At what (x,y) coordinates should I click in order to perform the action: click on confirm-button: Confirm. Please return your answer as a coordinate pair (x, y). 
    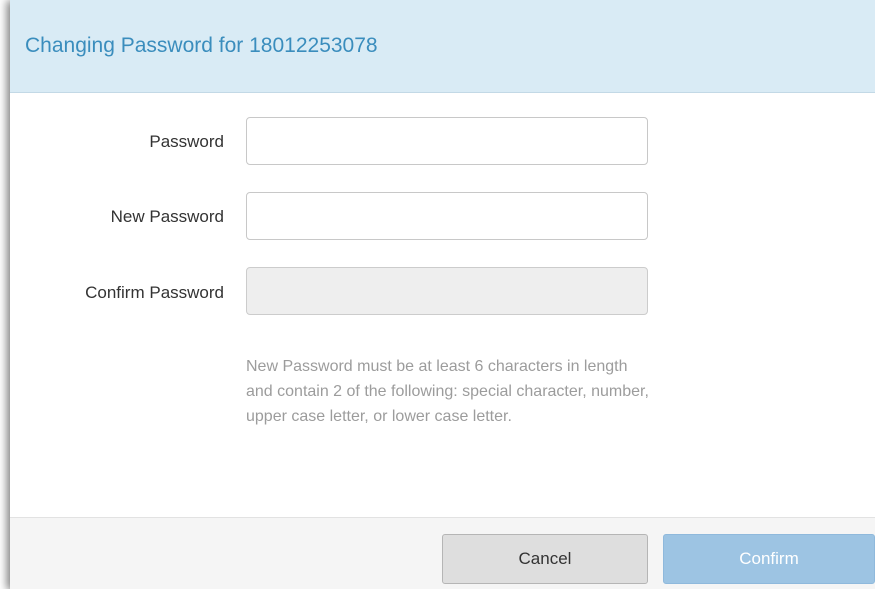
    Looking at the image, I should click on (769, 559).